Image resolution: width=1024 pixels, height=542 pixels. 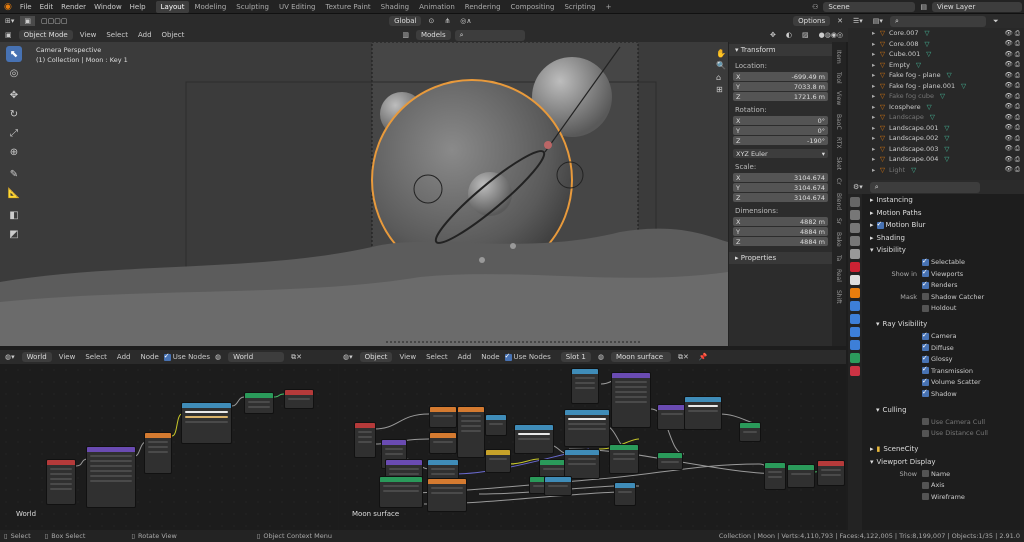 What do you see at coordinates (801, 476) in the screenshot?
I see `mat-node-mix-shader` at bounding box center [801, 476].